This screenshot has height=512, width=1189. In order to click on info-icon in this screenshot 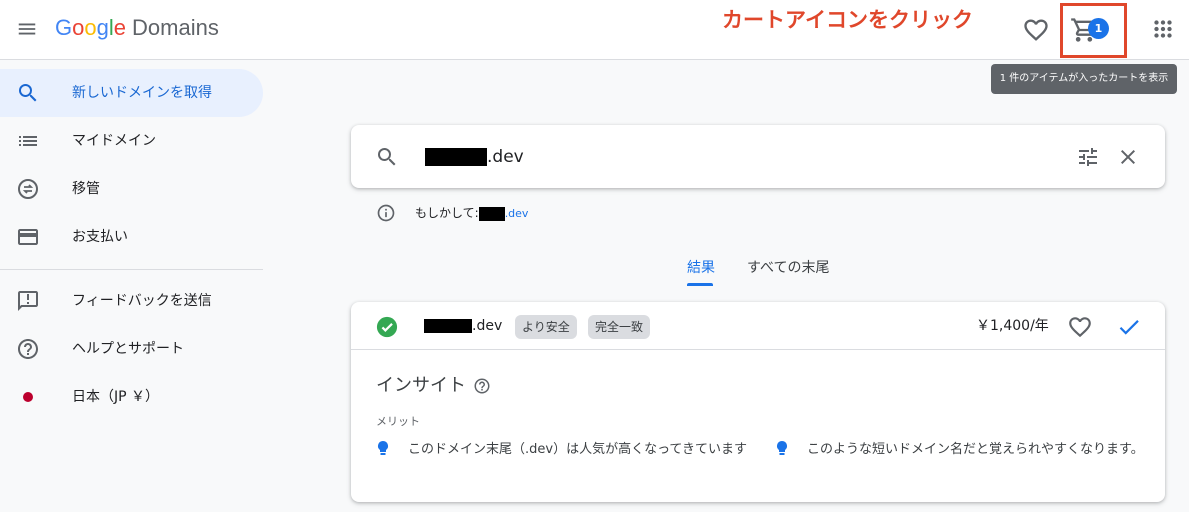, I will do `click(386, 213)`.